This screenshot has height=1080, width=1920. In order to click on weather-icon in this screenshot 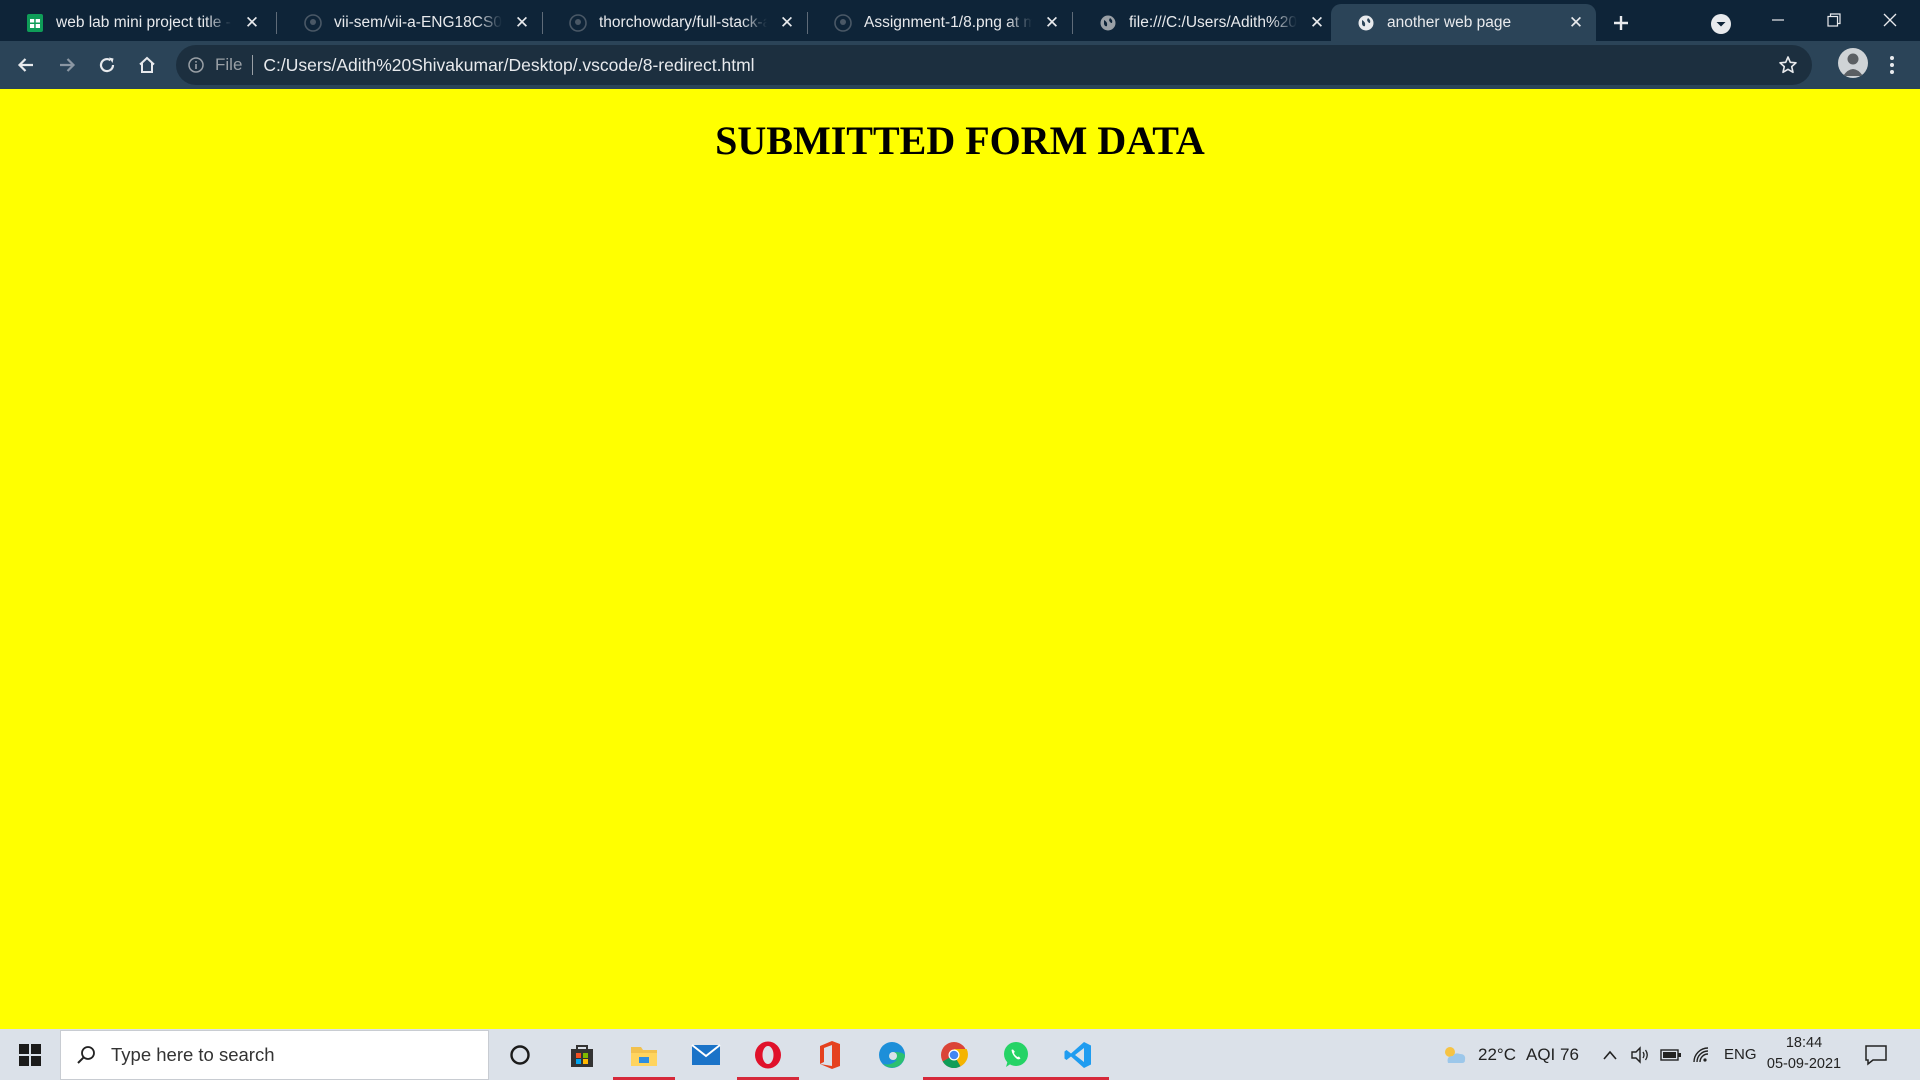, I will do `click(1455, 1054)`.